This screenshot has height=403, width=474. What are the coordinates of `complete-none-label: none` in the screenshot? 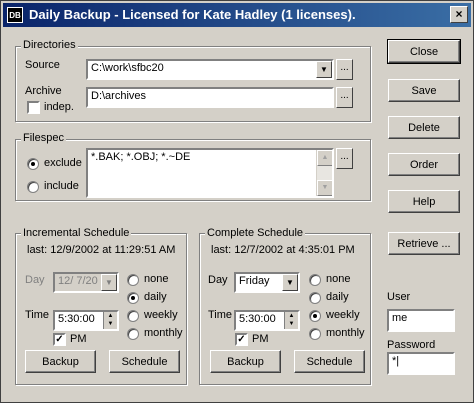 It's located at (338, 279).